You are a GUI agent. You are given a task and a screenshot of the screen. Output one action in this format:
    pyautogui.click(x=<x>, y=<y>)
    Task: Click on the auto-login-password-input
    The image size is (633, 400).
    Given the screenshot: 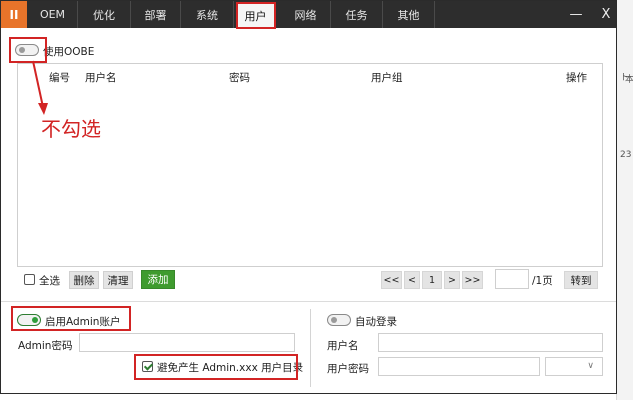 What is the action you would take?
    pyautogui.click(x=459, y=366)
    